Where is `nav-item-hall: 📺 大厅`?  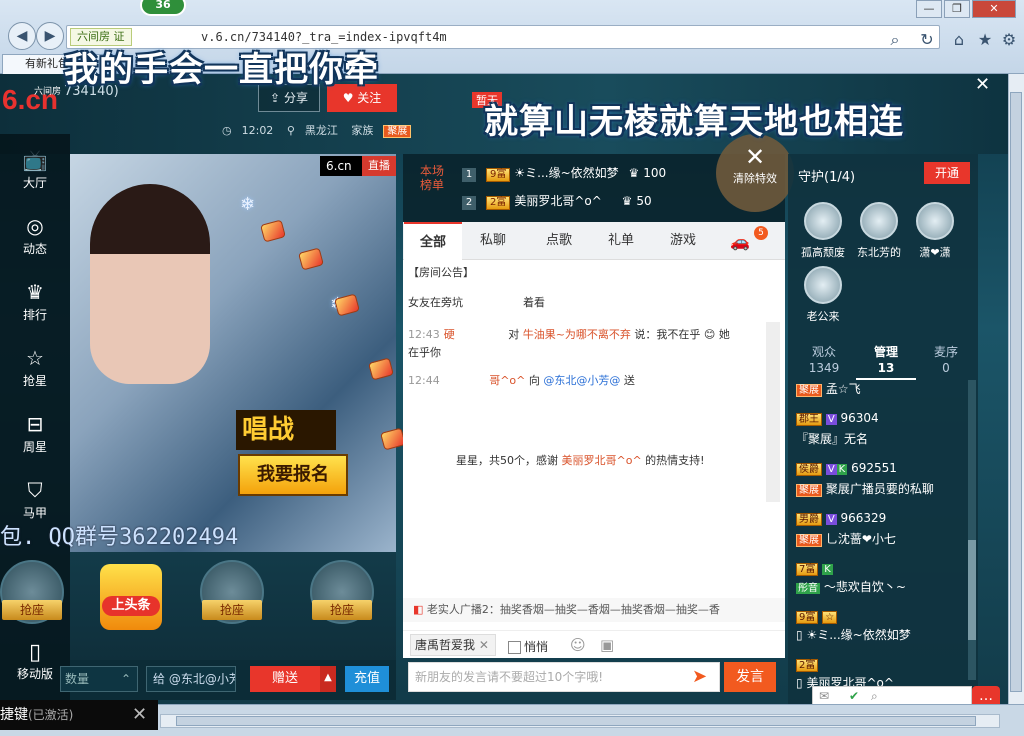
nav-item-hall: 📺 大厅 is located at coordinates (35, 173).